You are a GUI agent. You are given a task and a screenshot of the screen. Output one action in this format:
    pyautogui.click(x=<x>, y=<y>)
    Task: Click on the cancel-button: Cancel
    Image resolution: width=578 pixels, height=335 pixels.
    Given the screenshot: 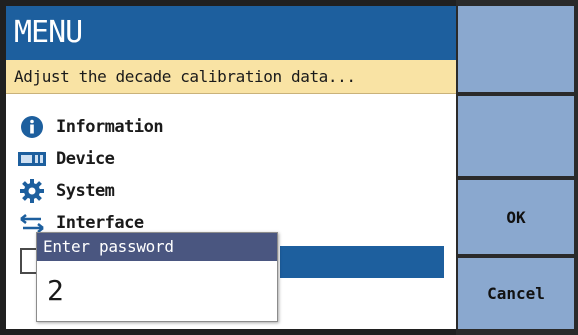 What is the action you would take?
    pyautogui.click(x=516, y=293)
    